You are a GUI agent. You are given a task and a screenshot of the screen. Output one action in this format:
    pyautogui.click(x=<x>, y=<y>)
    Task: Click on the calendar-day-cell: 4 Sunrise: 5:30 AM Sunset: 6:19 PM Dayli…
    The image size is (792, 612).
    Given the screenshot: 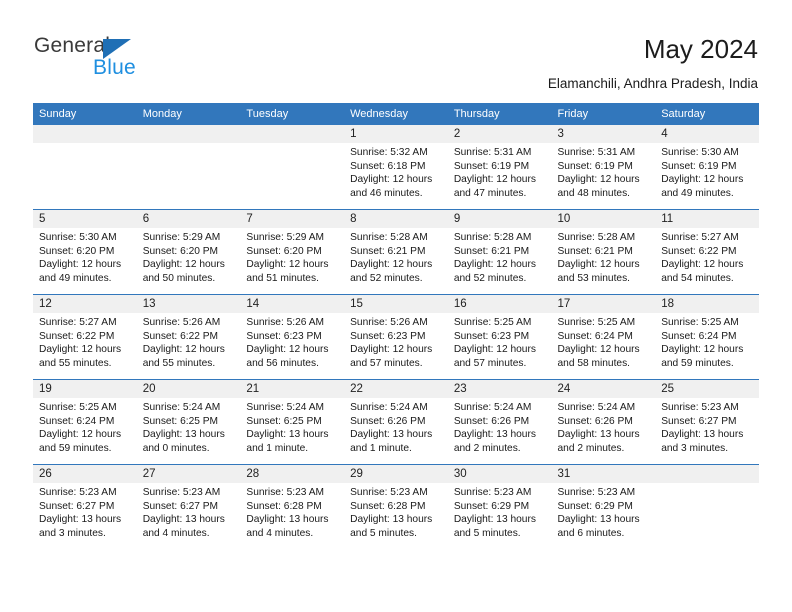 What is the action you would take?
    pyautogui.click(x=707, y=167)
    